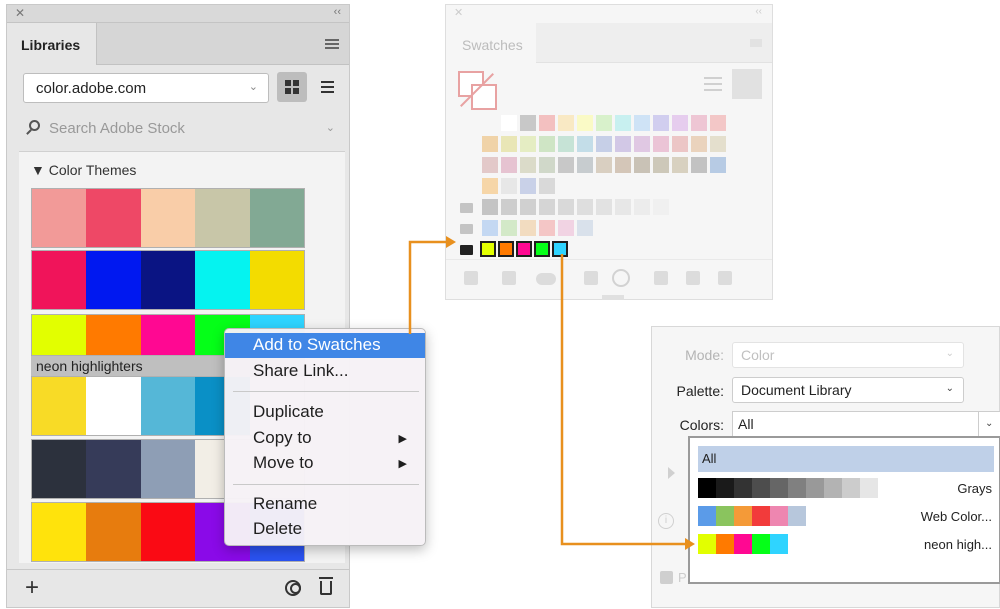  What do you see at coordinates (693, 278) in the screenshot?
I see `new-swatch-icon` at bounding box center [693, 278].